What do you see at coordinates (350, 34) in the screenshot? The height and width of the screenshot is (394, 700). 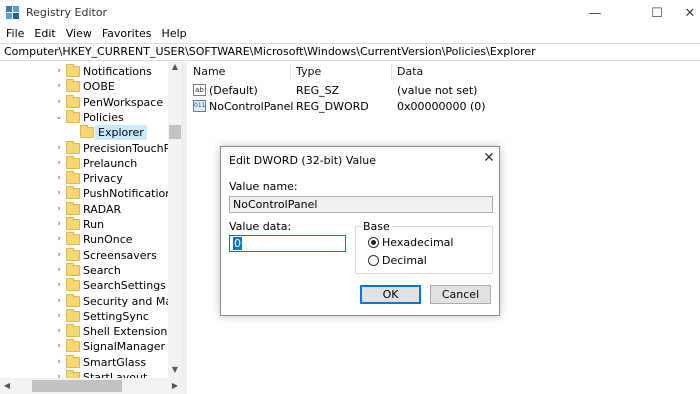 I see `menu-bar: File Edit View Favorites Help` at bounding box center [350, 34].